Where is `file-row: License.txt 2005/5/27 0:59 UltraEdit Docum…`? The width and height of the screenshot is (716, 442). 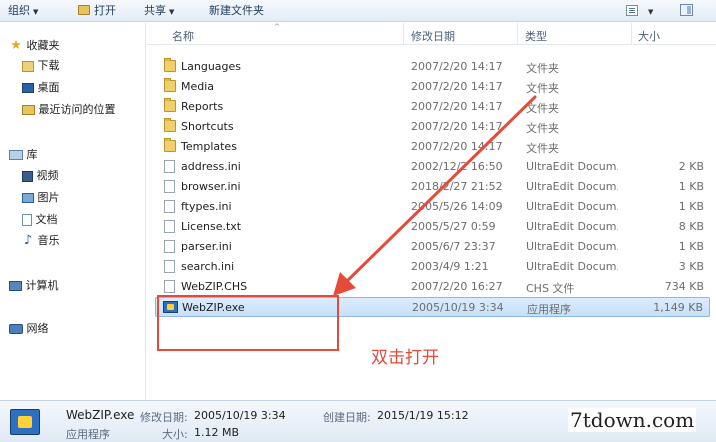 file-row: License.txt 2005/5/27 0:59 UltraEdit Docum… is located at coordinates (432, 227).